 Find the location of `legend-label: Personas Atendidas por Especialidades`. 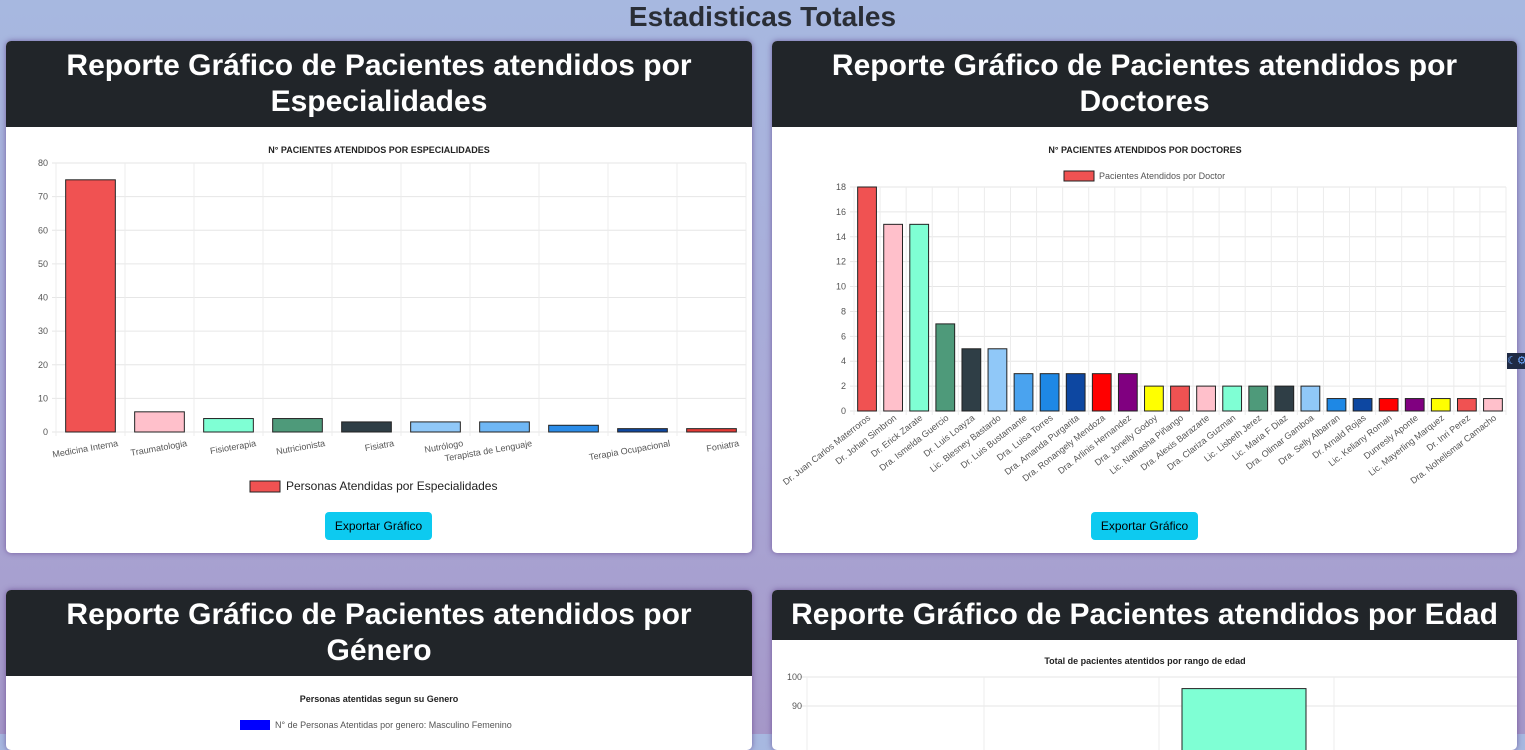

legend-label: Personas Atendidas por Especialidades is located at coordinates (391, 486).